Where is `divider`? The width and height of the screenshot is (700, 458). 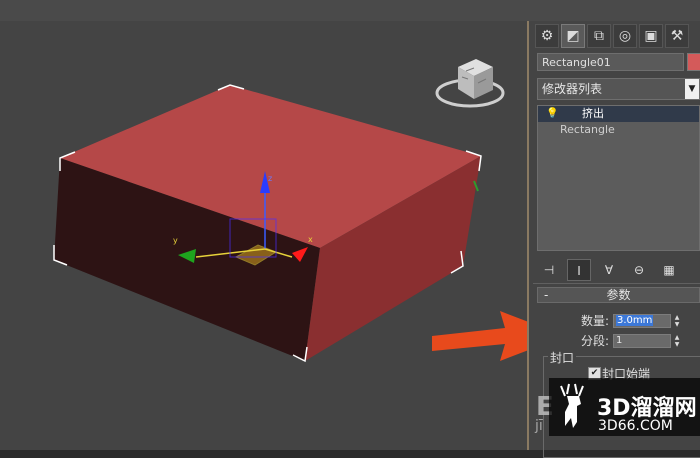
divider is located at coordinates (616, 283).